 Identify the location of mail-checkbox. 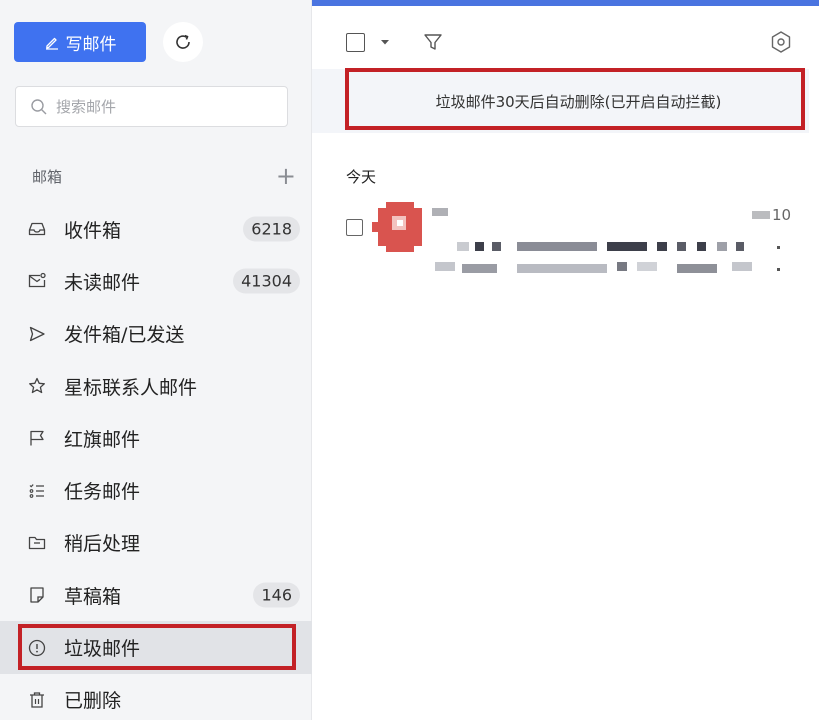
(354, 227).